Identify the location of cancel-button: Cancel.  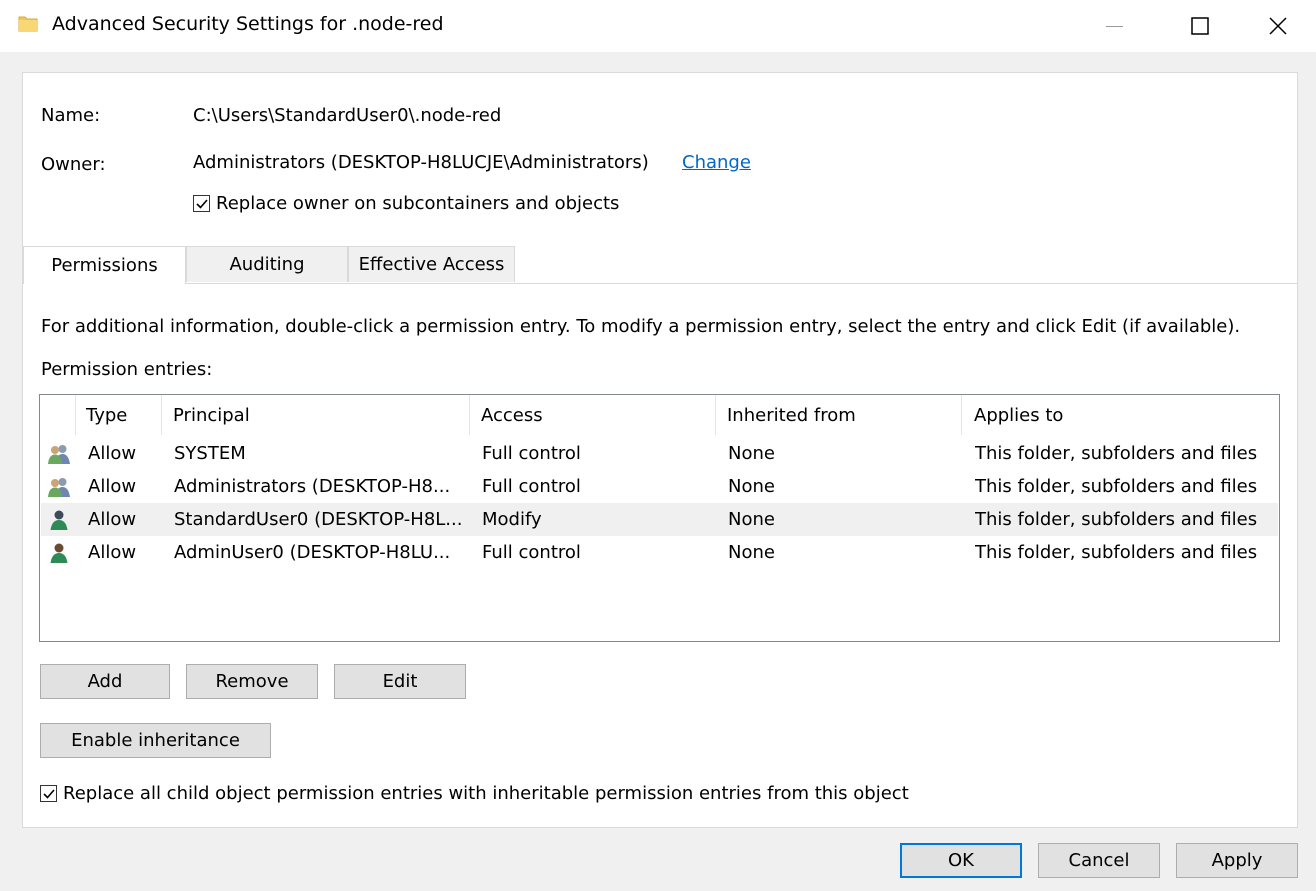
(1099, 860).